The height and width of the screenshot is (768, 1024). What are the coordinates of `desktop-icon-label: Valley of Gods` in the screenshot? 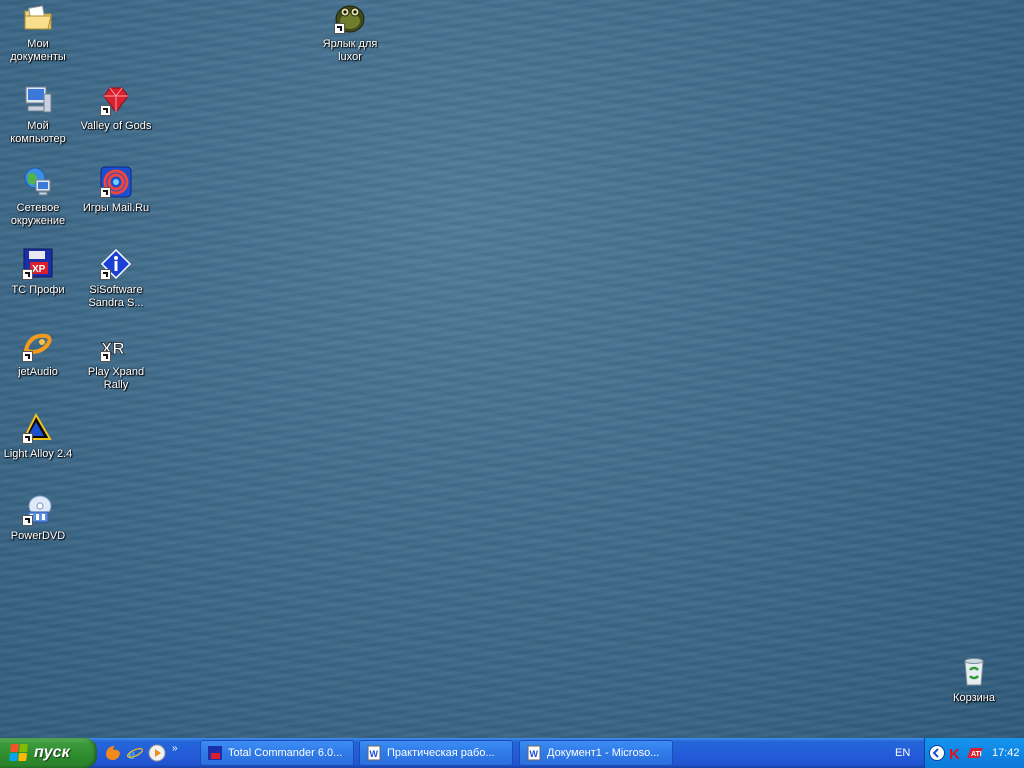 It's located at (116, 126).